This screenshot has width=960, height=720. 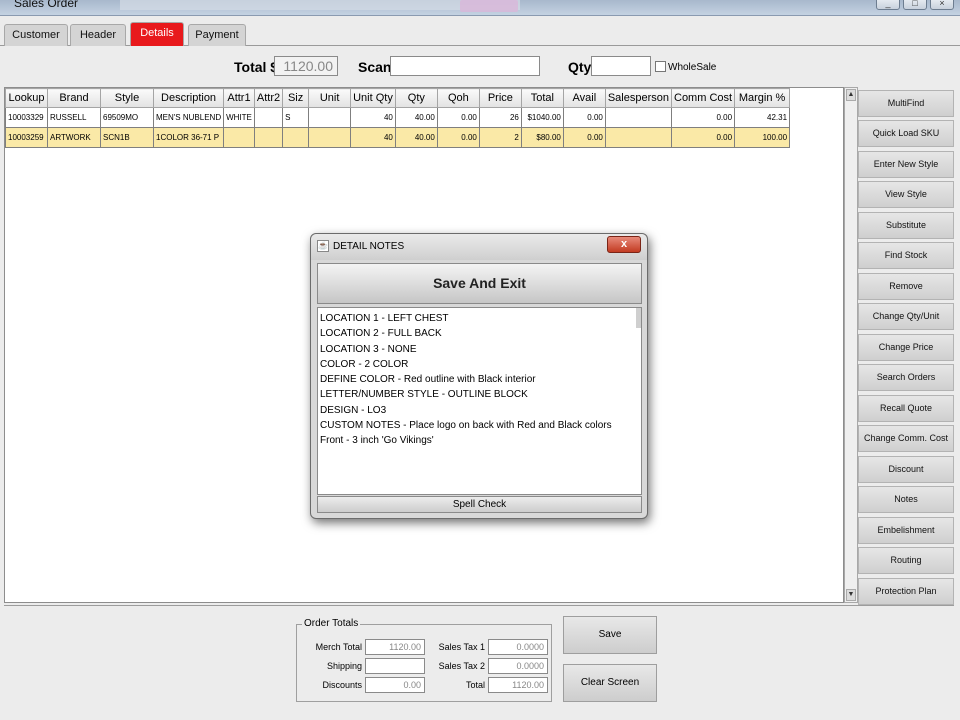 I want to click on maximize-button: □, so click(x=915, y=5).